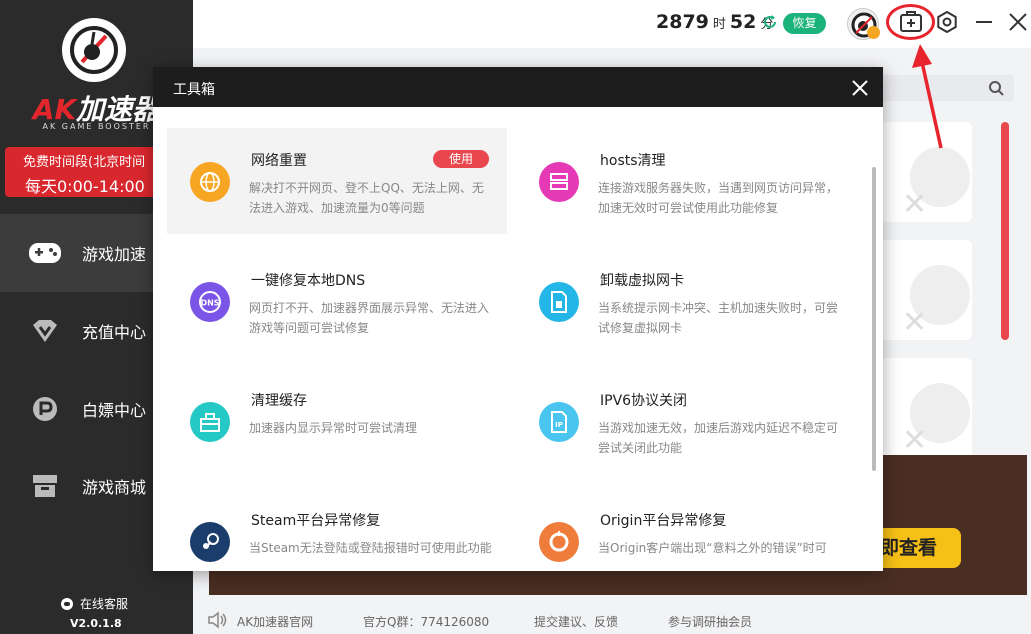  Describe the element at coordinates (860, 88) in the screenshot. I see `close-icon` at that location.